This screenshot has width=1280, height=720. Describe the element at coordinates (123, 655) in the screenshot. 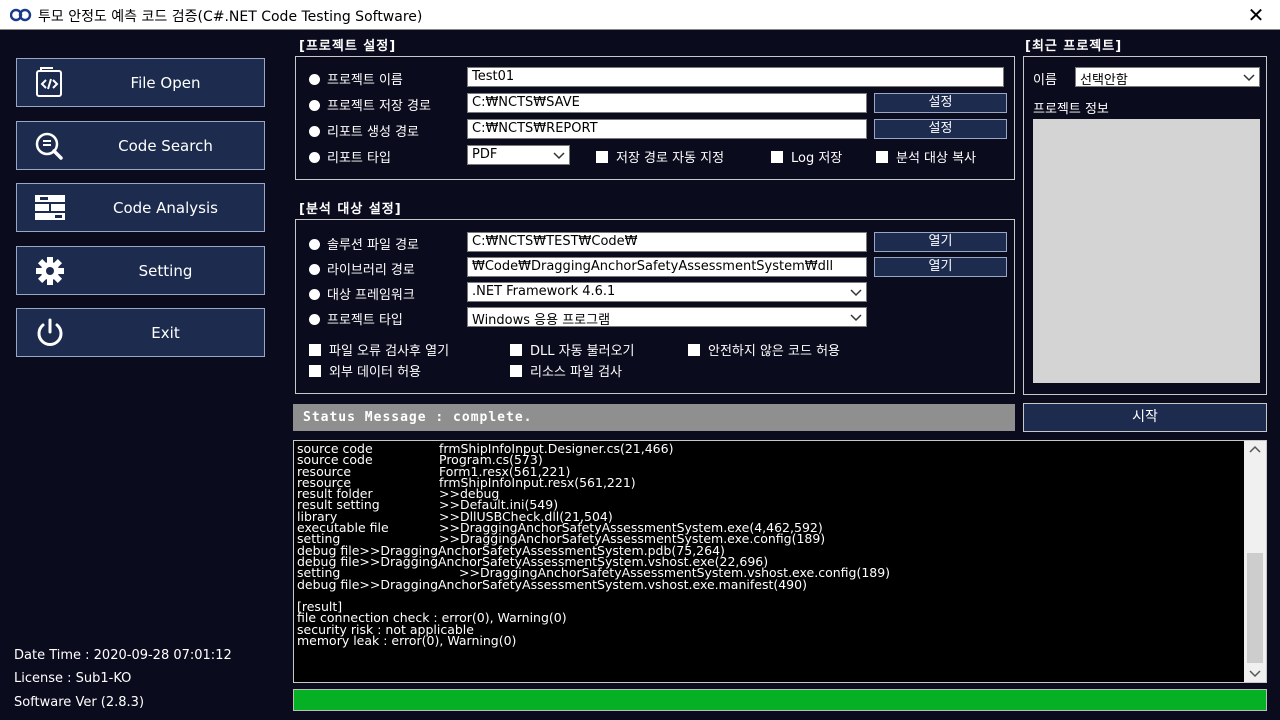

I see `date-time: Date Time : 2020-09-28 07:01:12` at that location.